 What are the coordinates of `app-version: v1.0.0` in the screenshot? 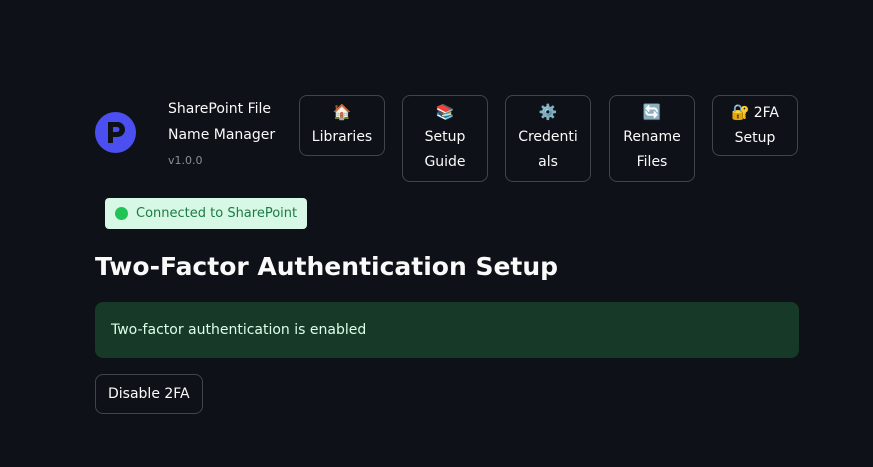 It's located at (185, 160).